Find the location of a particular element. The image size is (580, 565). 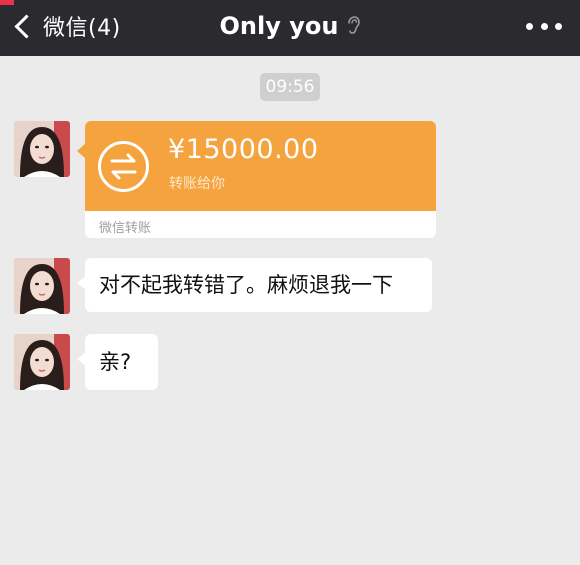

chat-header: 微信(4) Only you is located at coordinates (290, 28).